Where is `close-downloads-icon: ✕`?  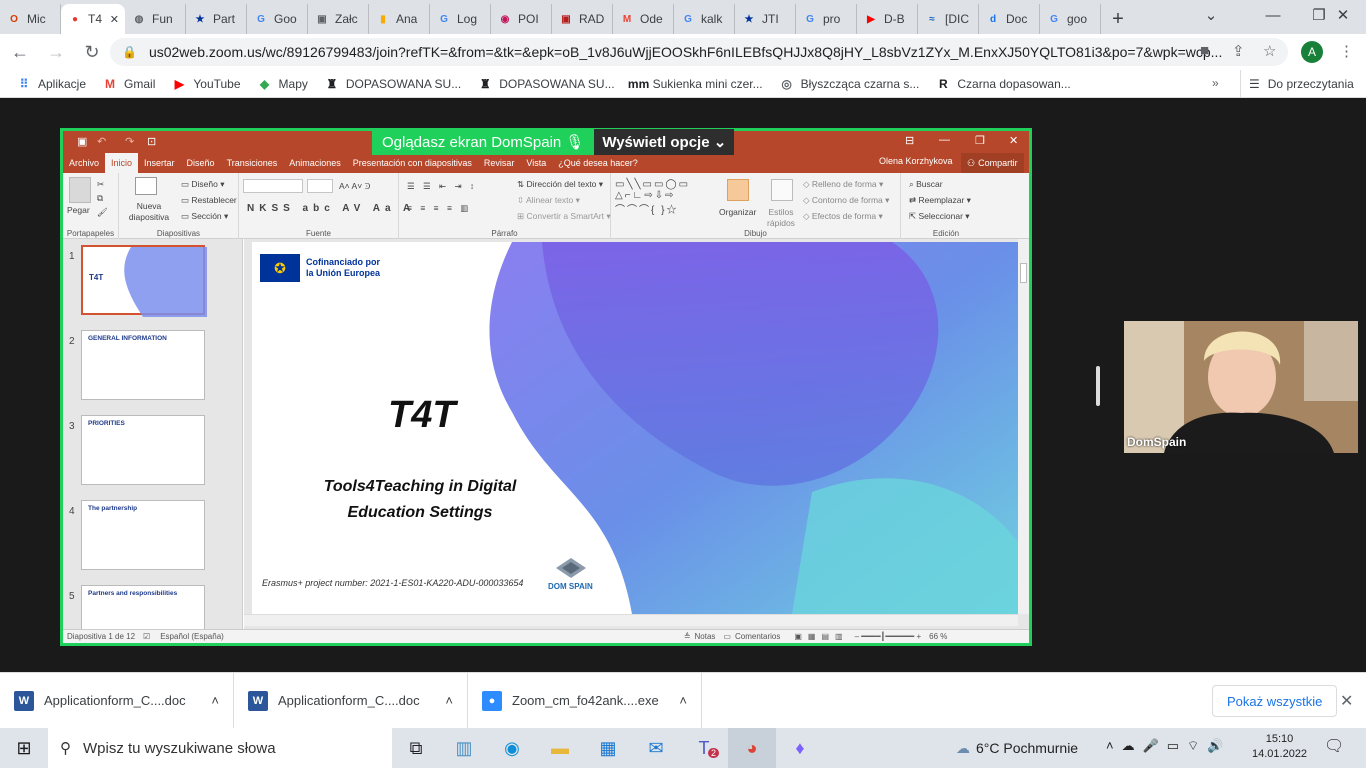
close-downloads-icon: ✕ is located at coordinates (1346, 701).